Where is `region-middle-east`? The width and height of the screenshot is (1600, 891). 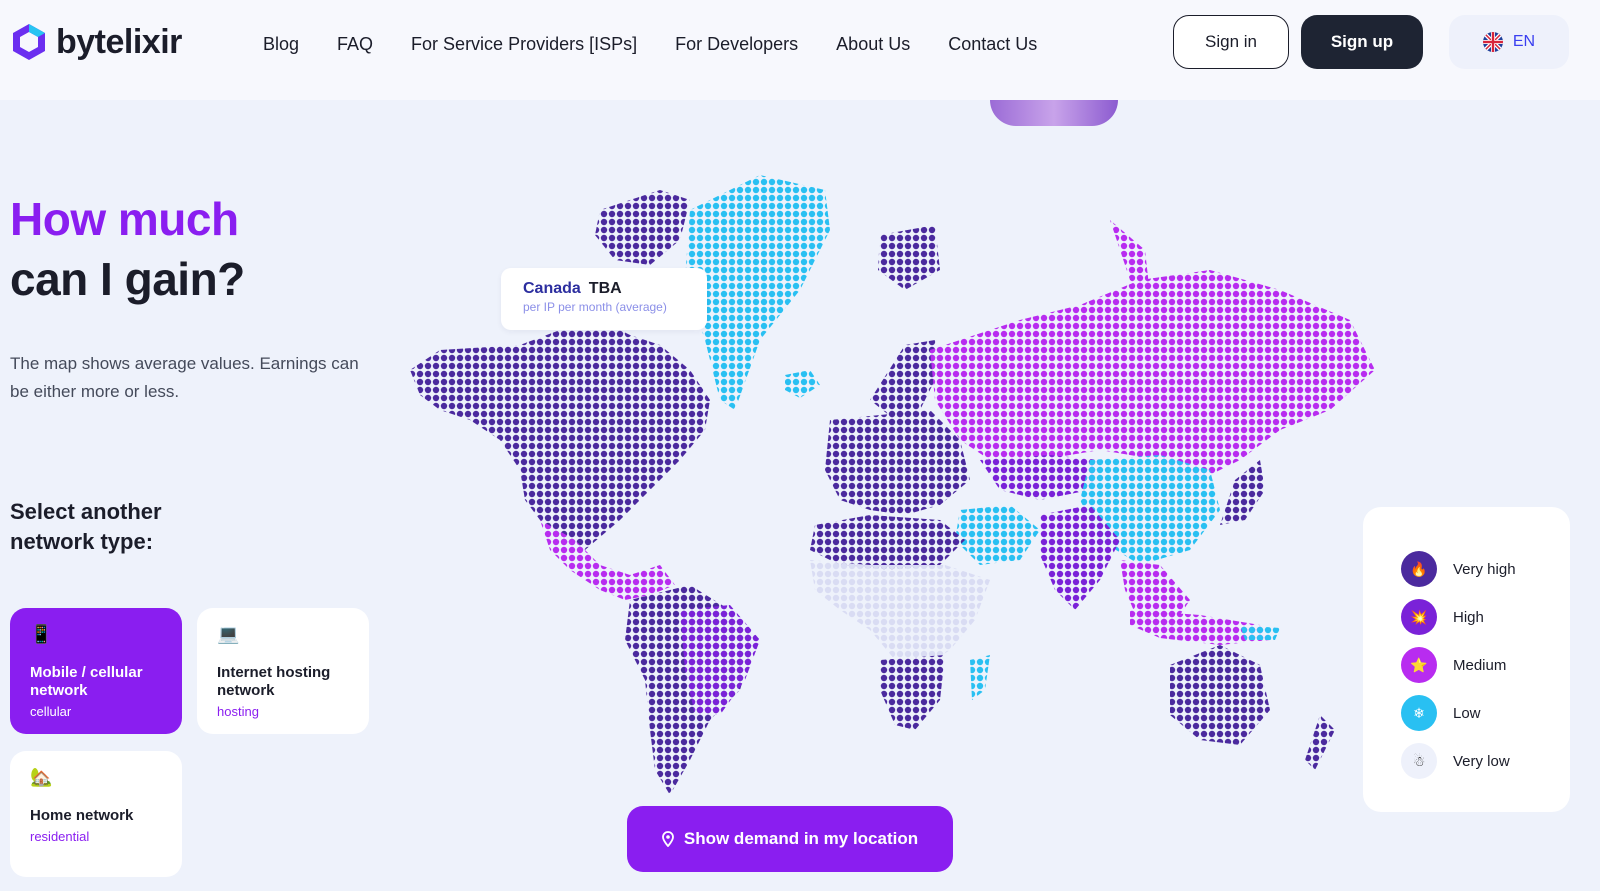
region-middle-east is located at coordinates (997, 535).